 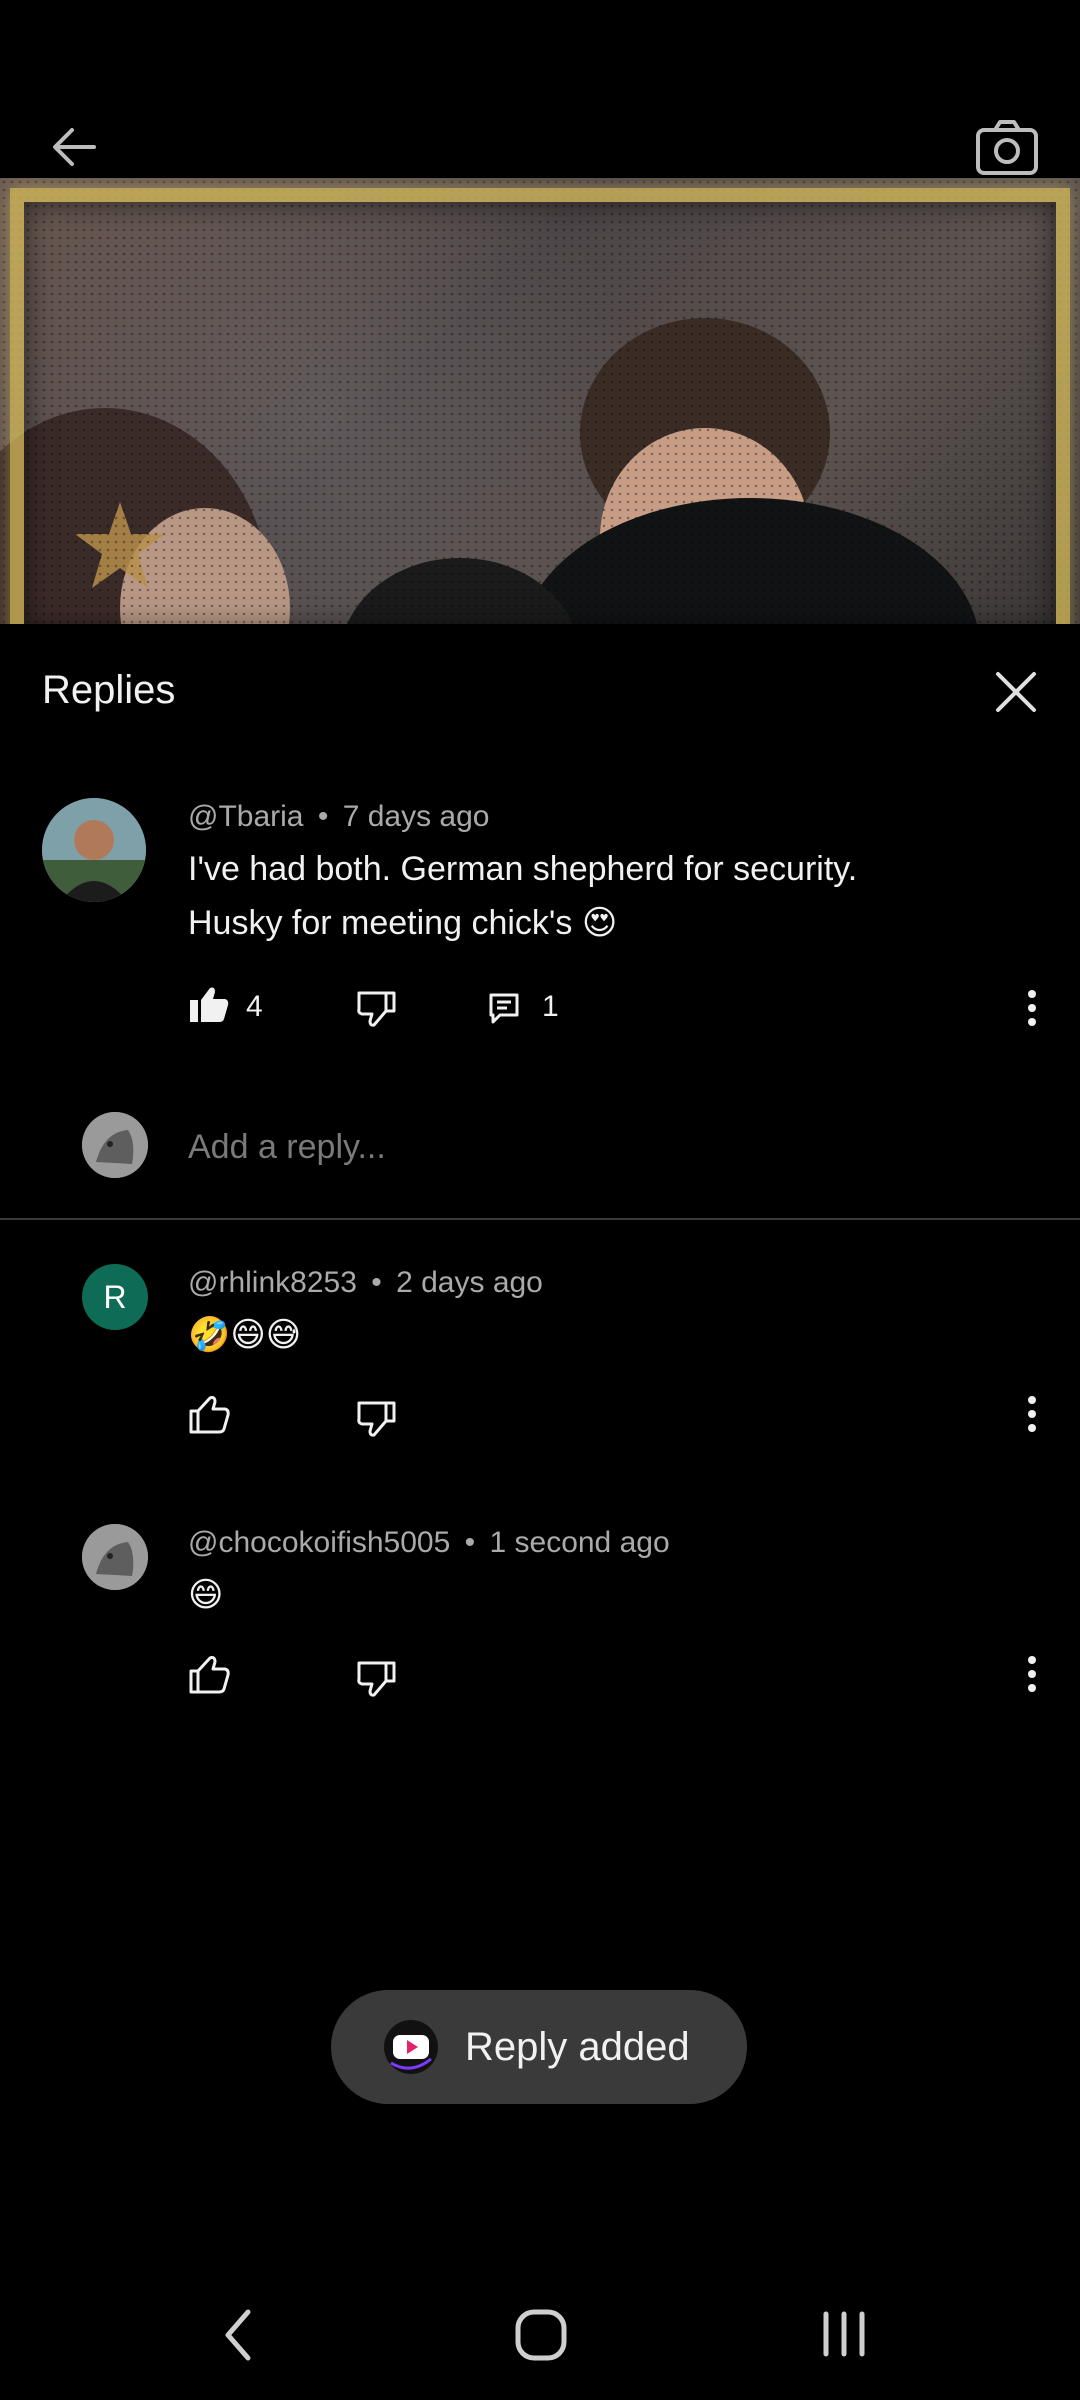 What do you see at coordinates (338, 817) in the screenshot?
I see `parent-comment-meta: @Tbaria • 7 days ago` at bounding box center [338, 817].